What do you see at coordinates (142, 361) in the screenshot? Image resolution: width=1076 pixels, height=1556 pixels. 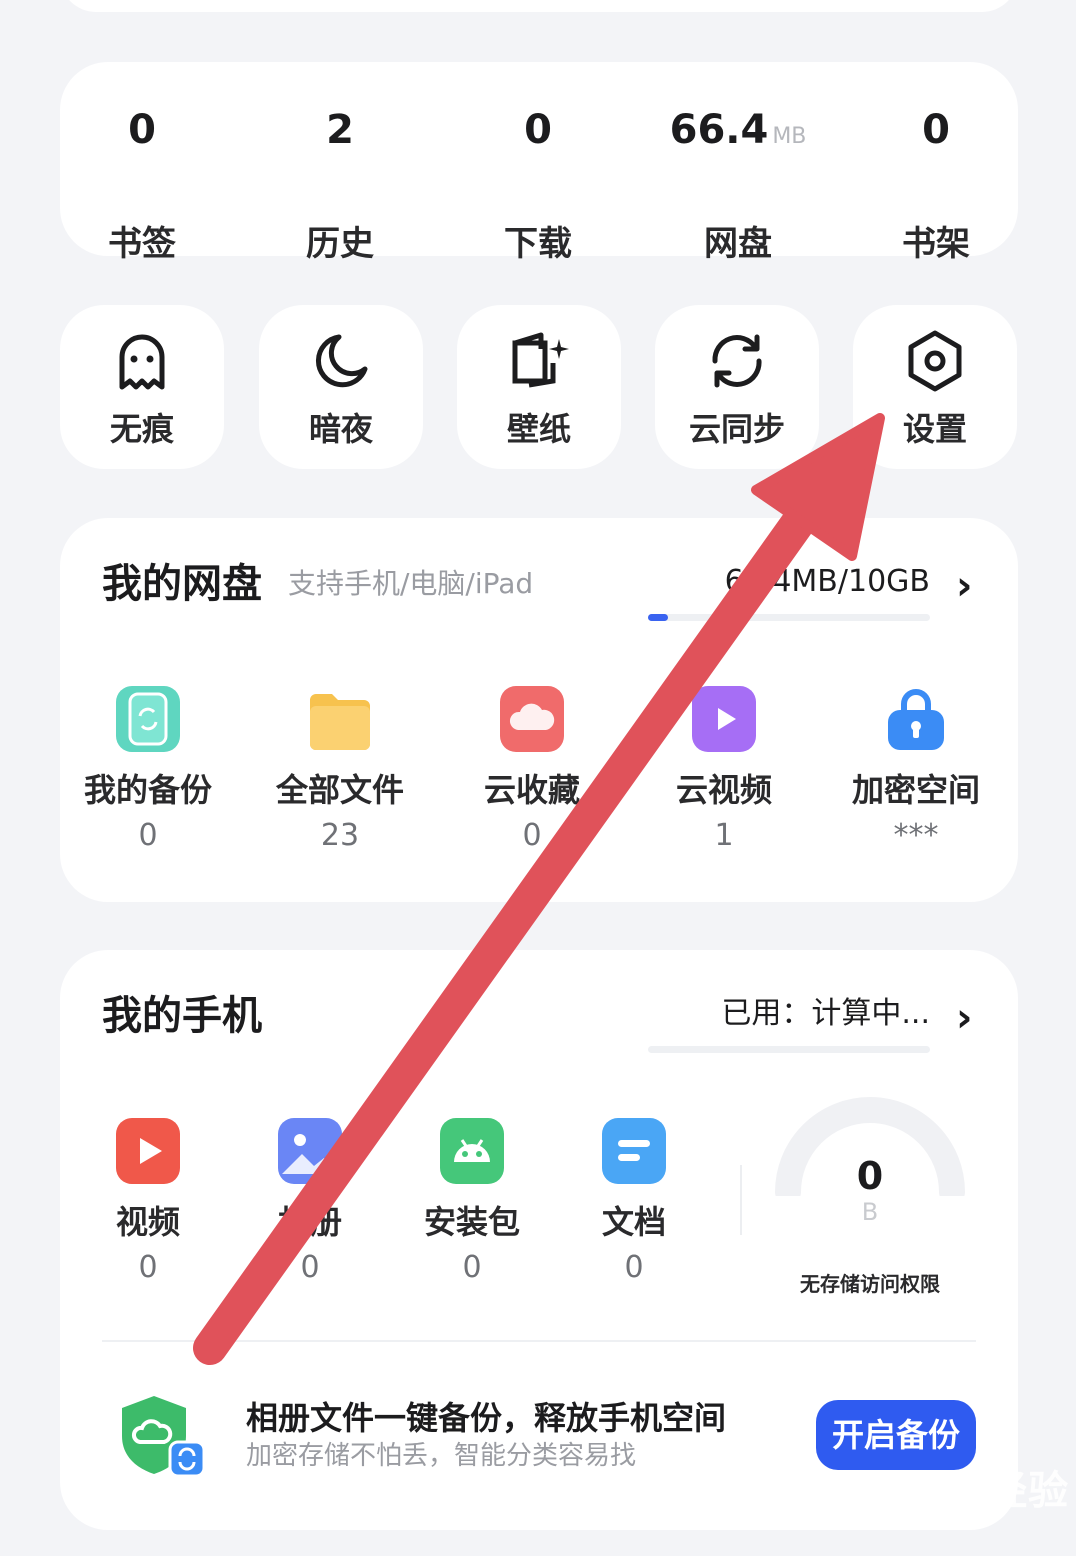 I see `ghost-icon` at bounding box center [142, 361].